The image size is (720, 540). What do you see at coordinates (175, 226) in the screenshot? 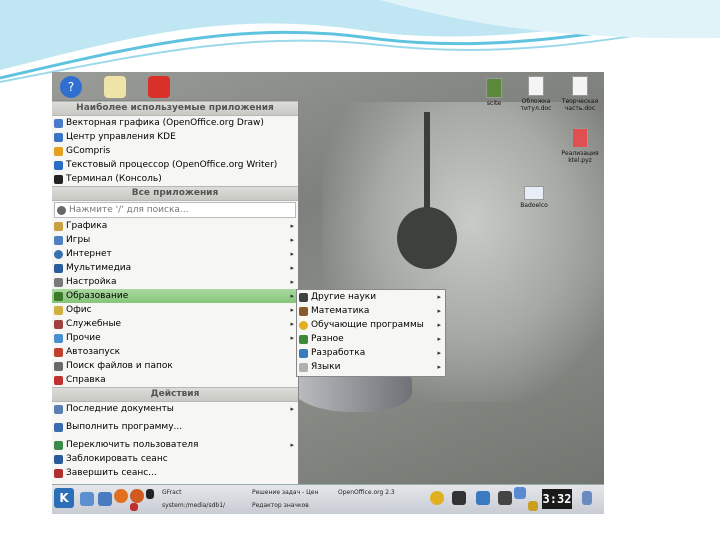
I see `menu-category-graphics: Графика ▸` at bounding box center [175, 226].